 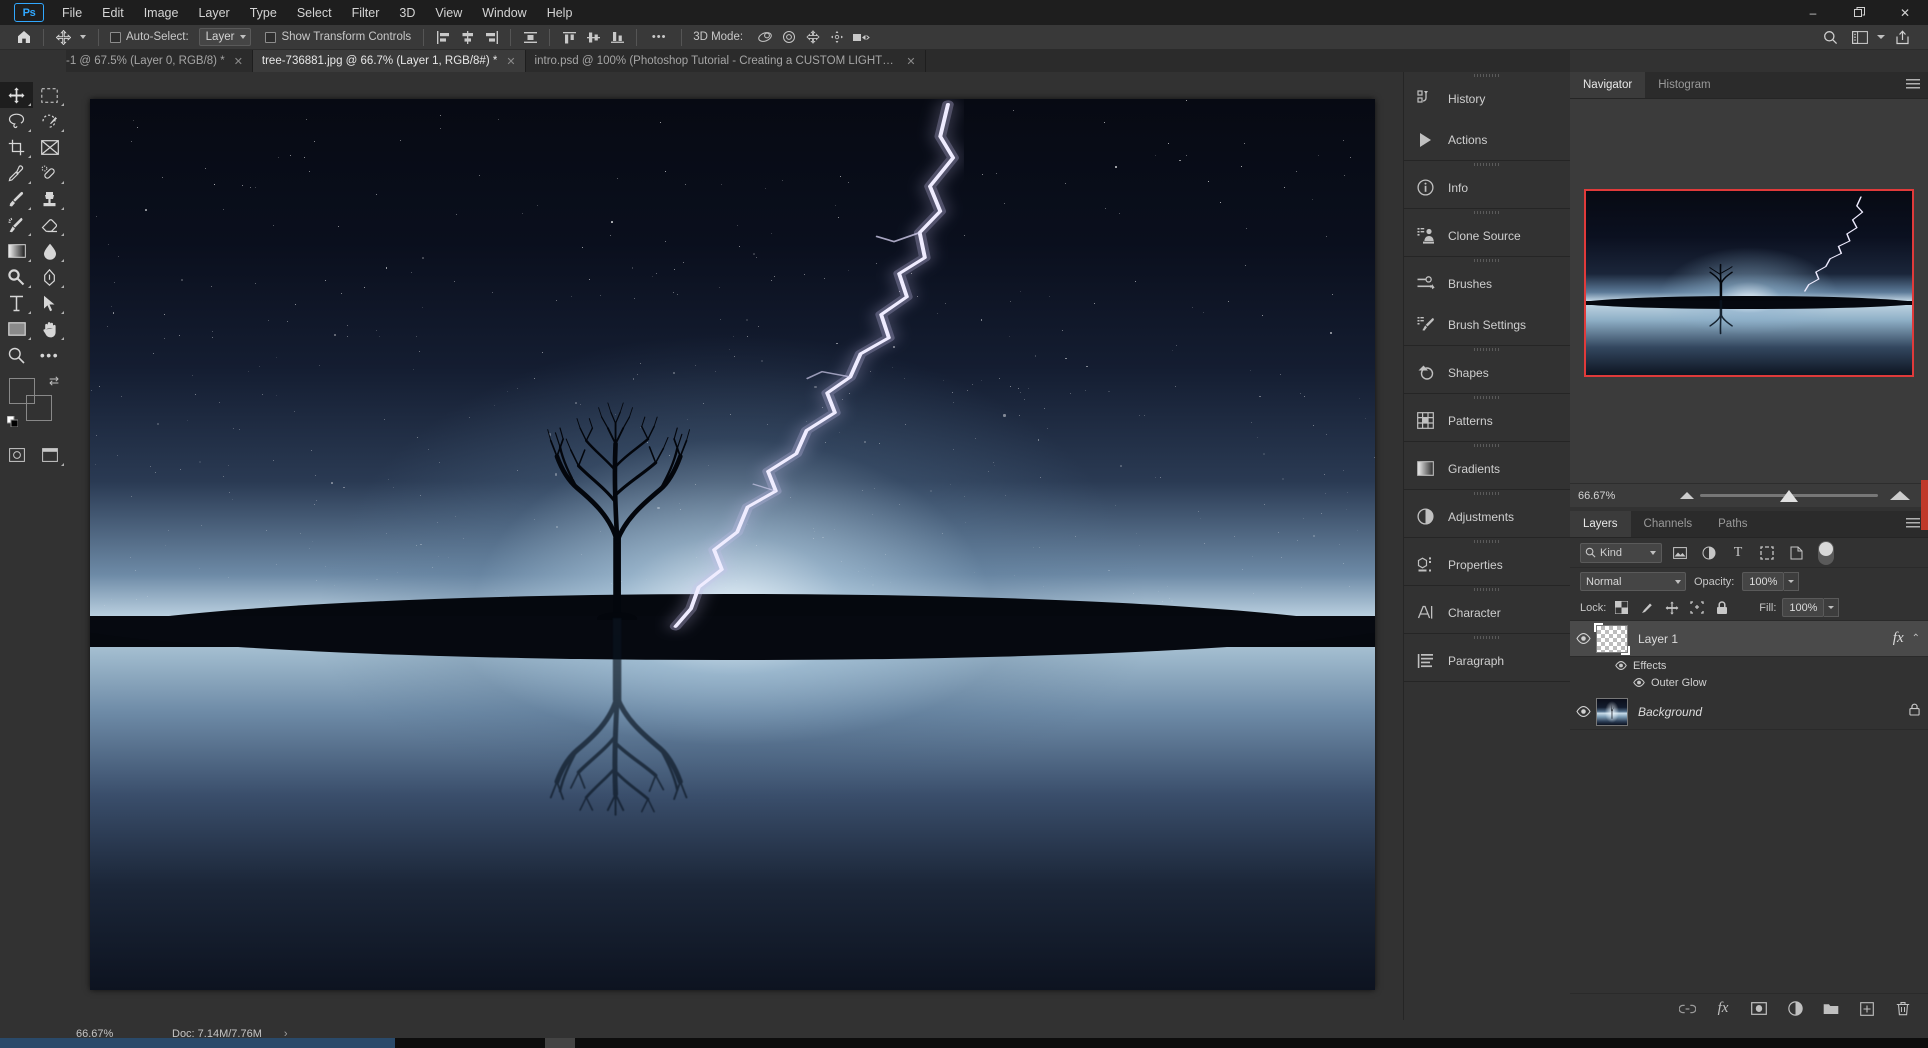 I want to click on dock-item-adjustments: Adjustments, so click(x=1487, y=516).